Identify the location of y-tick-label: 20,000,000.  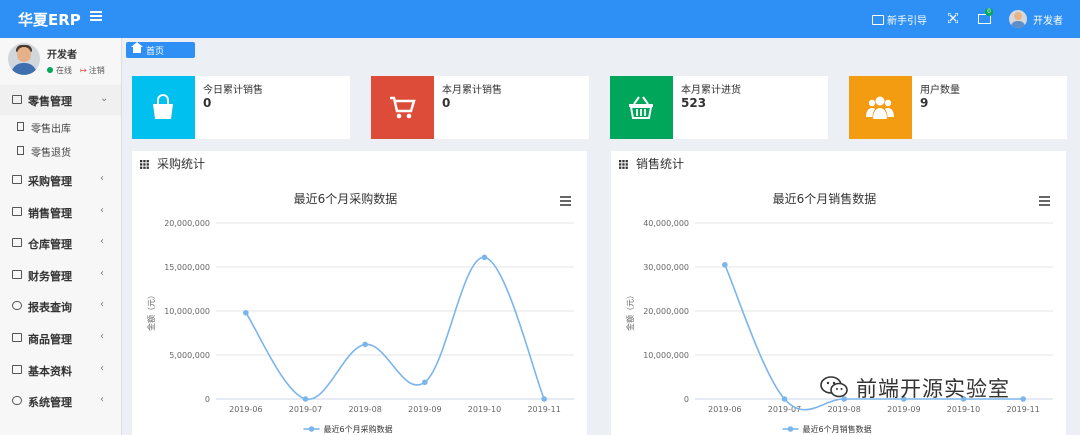
(666, 311).